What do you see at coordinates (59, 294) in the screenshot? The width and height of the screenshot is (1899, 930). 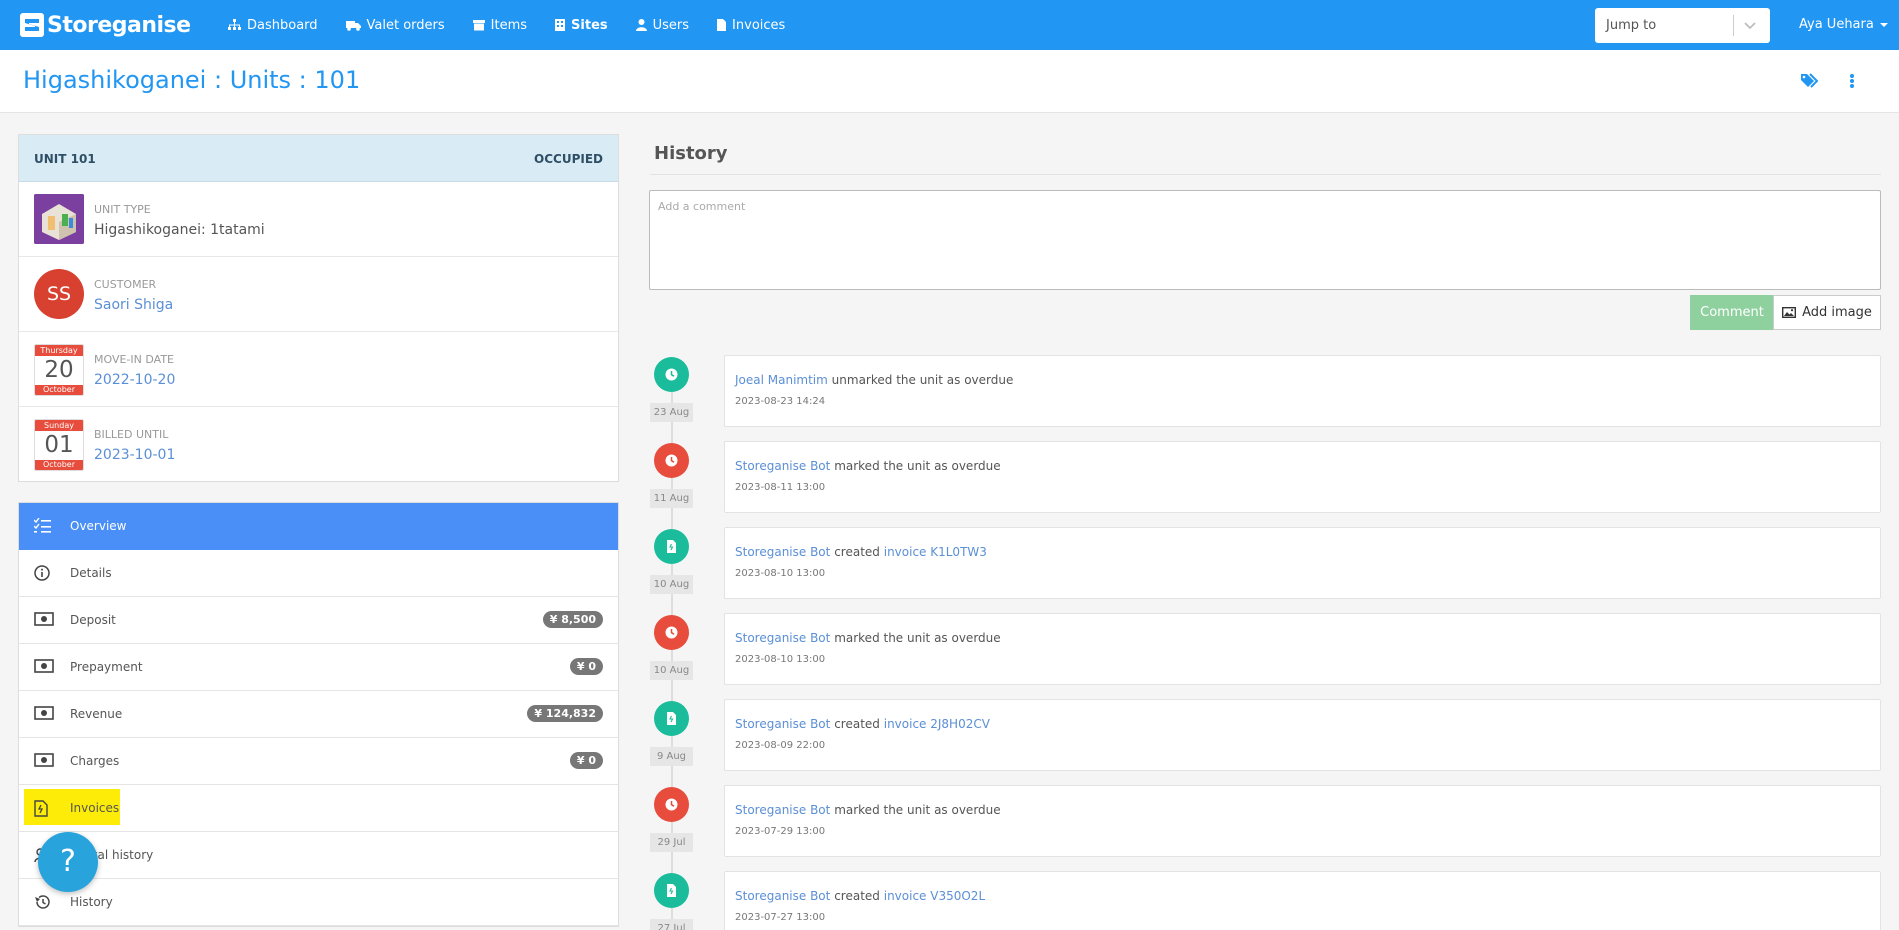 I see `customer-avatar: SS` at bounding box center [59, 294].